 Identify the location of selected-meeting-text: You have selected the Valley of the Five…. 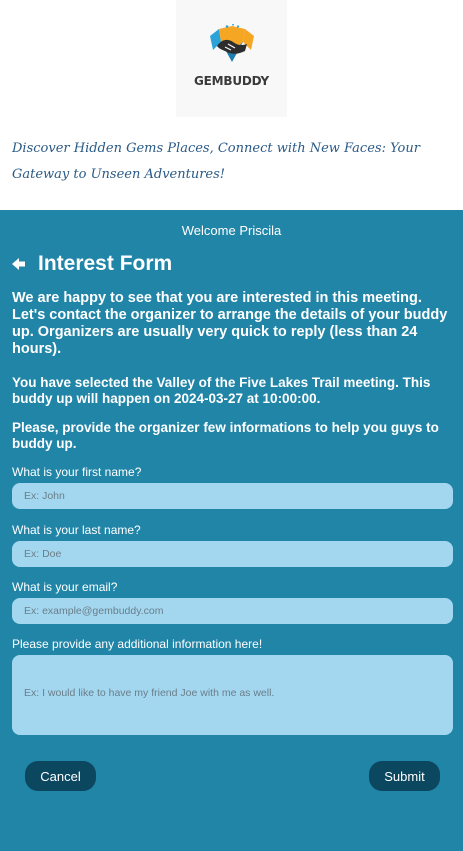
(221, 390).